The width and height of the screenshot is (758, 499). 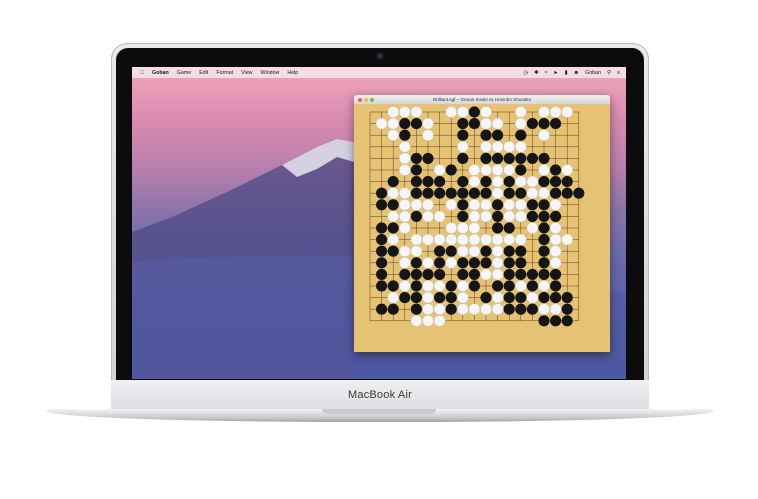 I want to click on clock-icon: ◷, so click(x=525, y=73).